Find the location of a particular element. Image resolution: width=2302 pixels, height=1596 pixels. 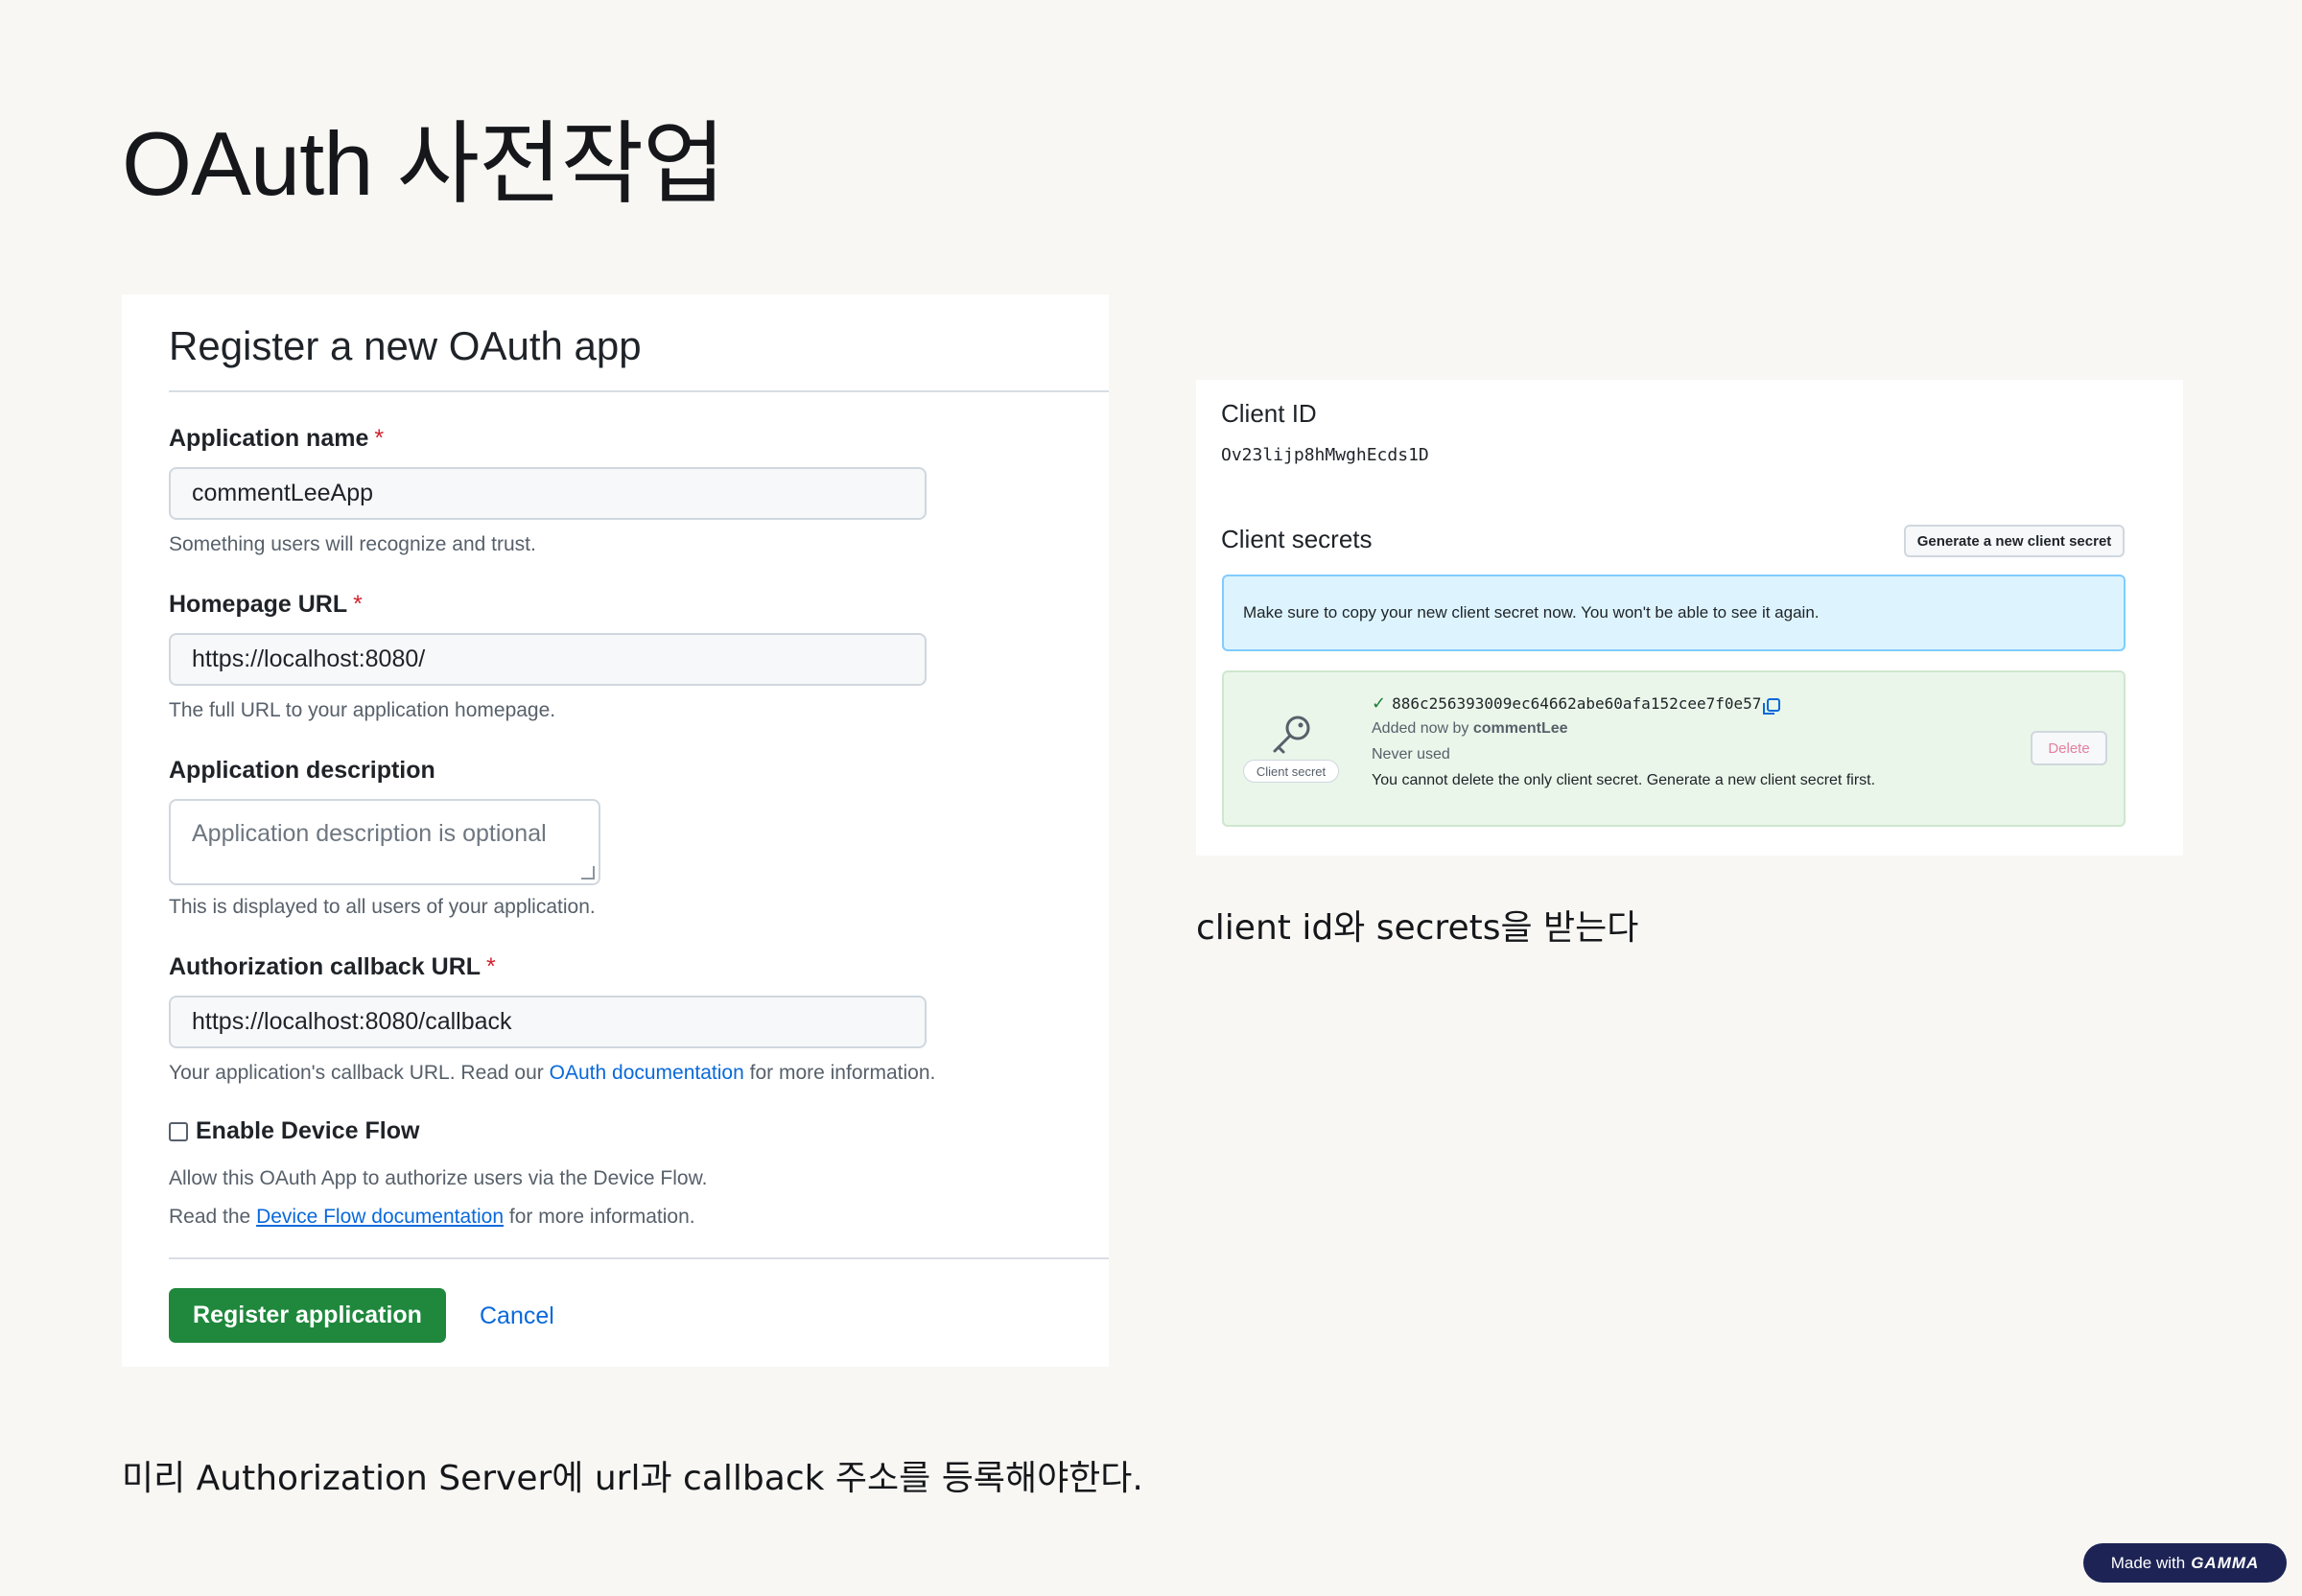

callback-url-input: https://localhost:8080/callback is located at coordinates (548, 1022).